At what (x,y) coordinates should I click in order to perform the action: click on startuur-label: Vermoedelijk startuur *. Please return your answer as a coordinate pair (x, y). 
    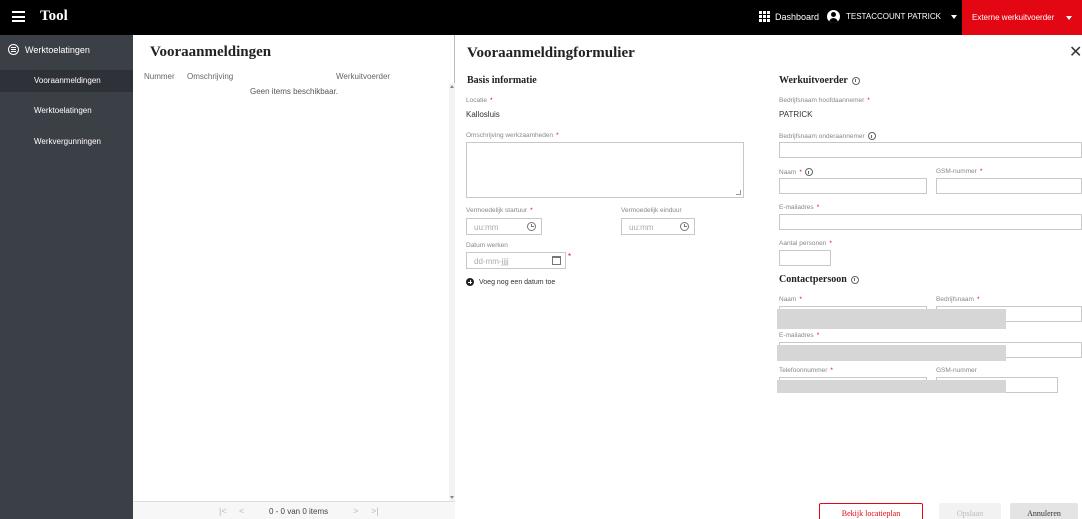
    Looking at the image, I should click on (499, 210).